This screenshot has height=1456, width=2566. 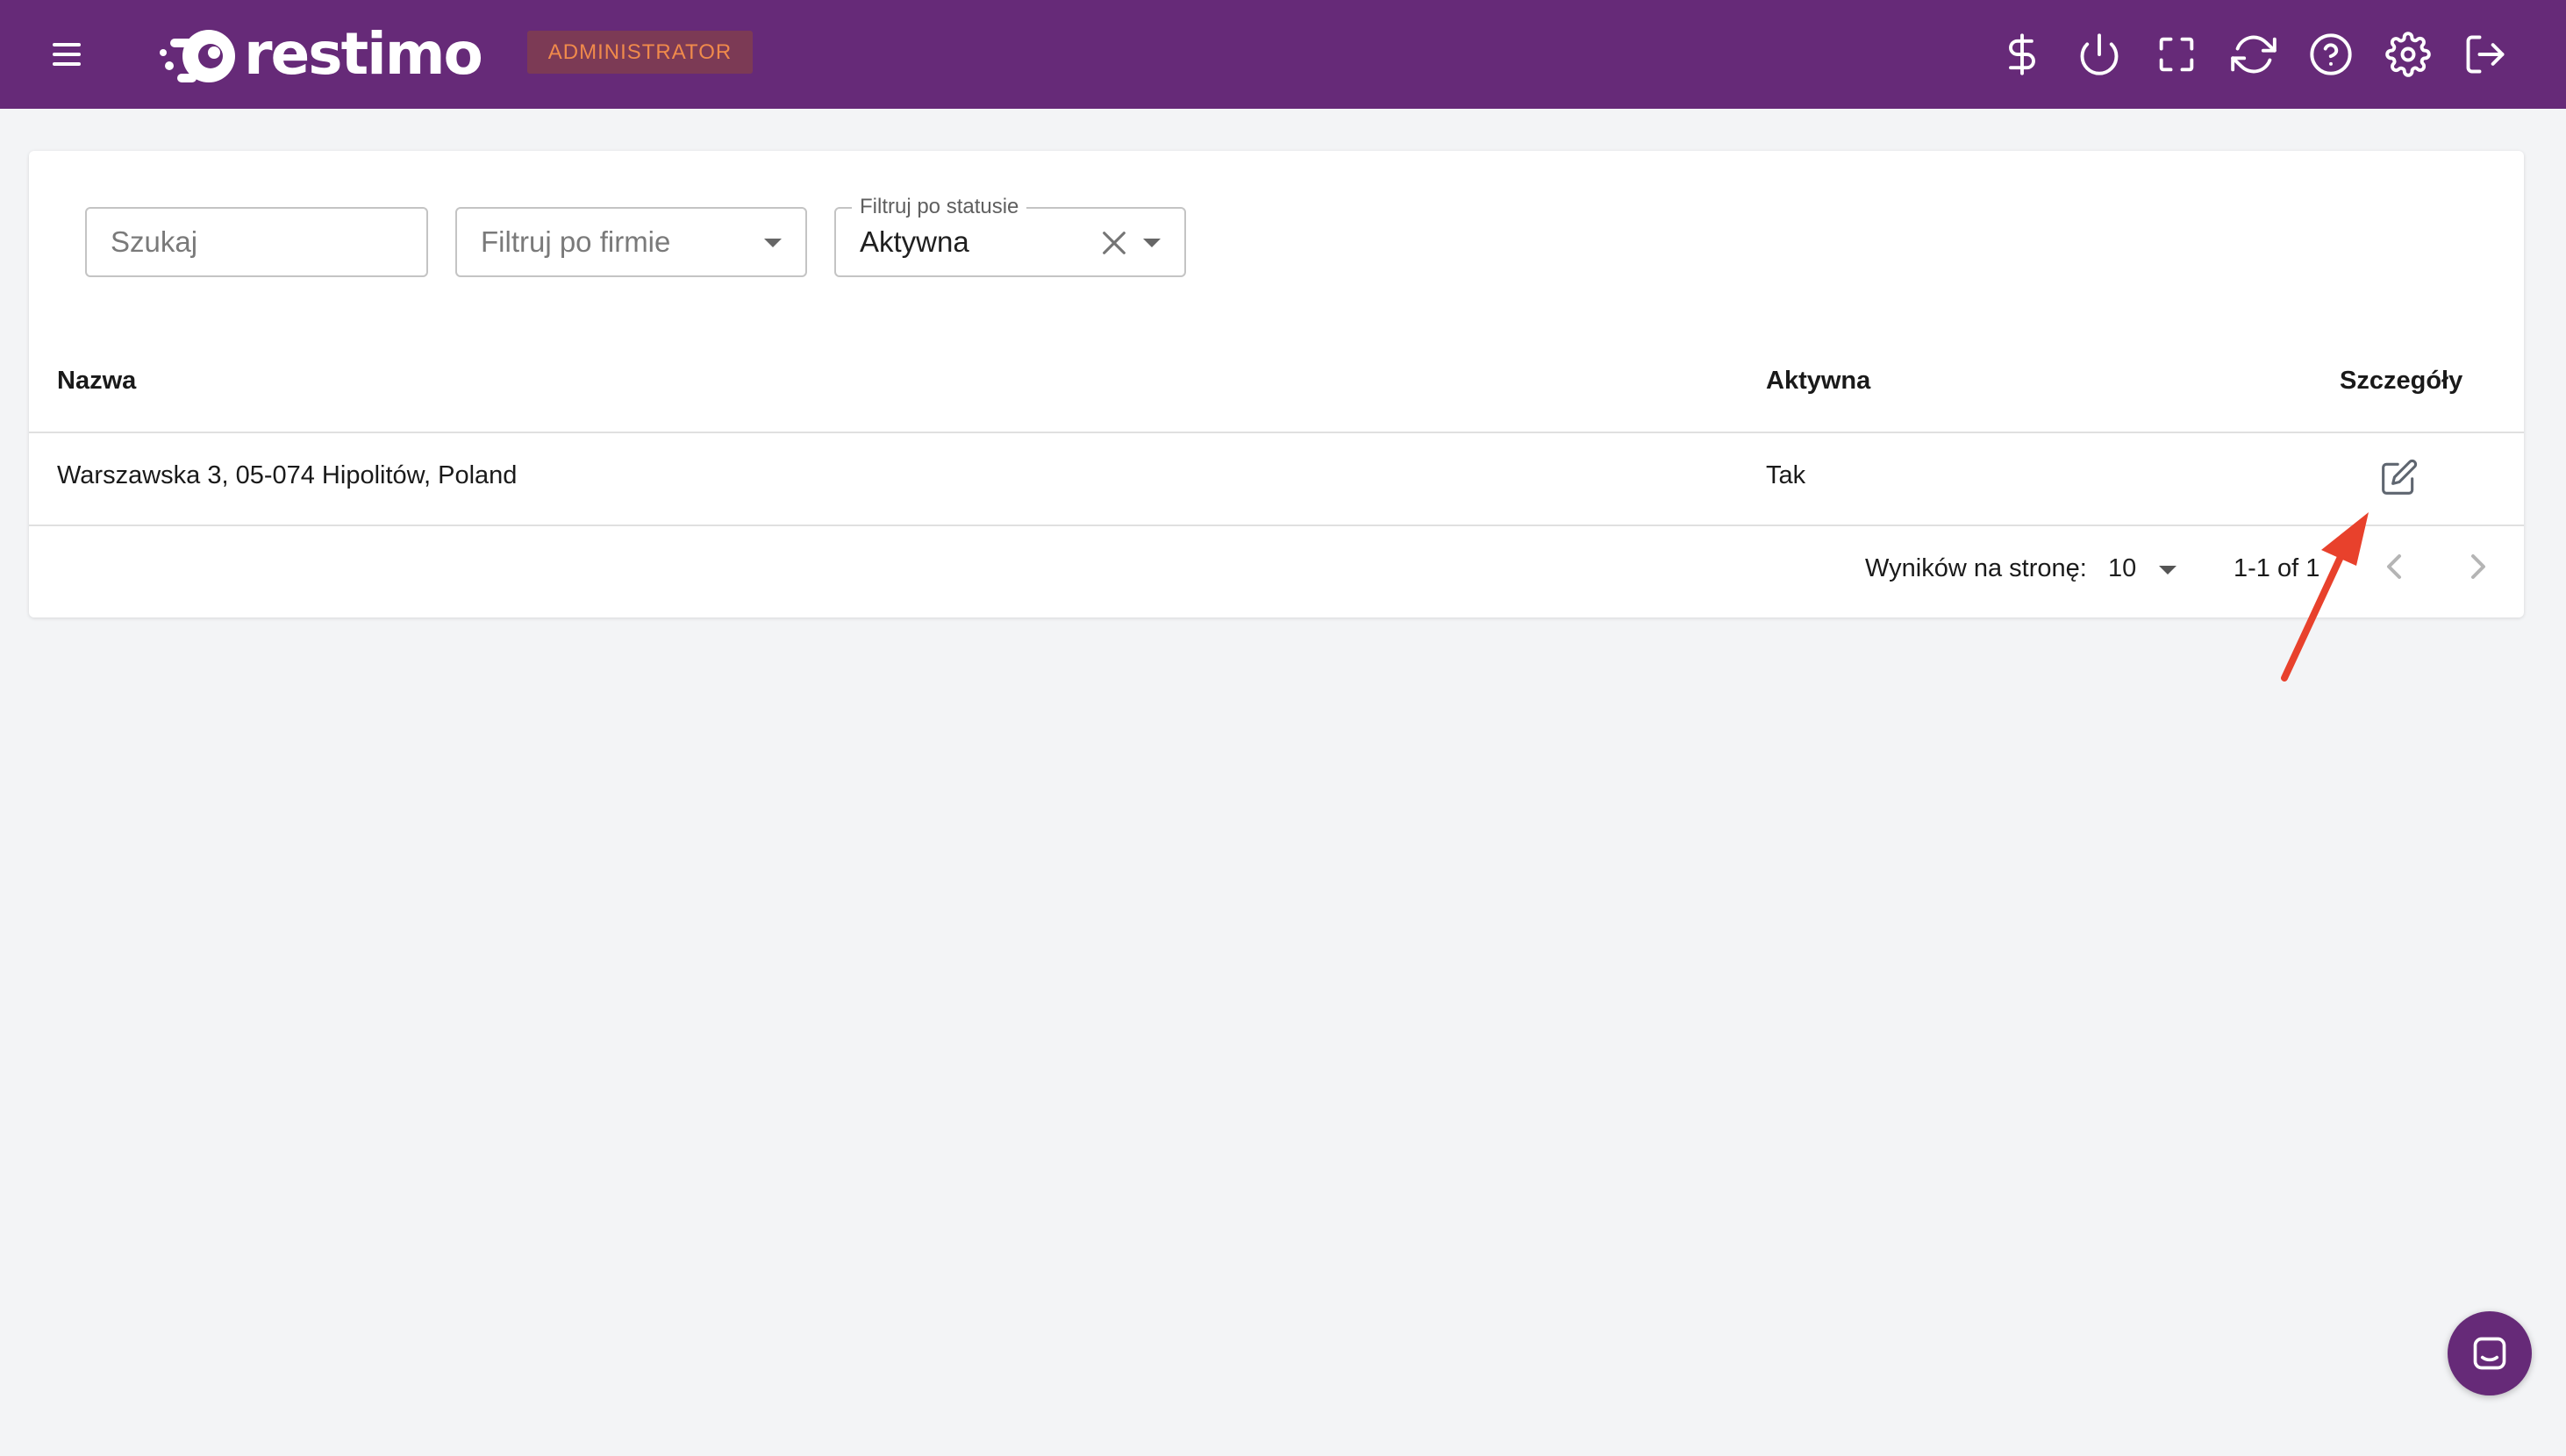 I want to click on chevron-left-icon, so click(x=2394, y=566).